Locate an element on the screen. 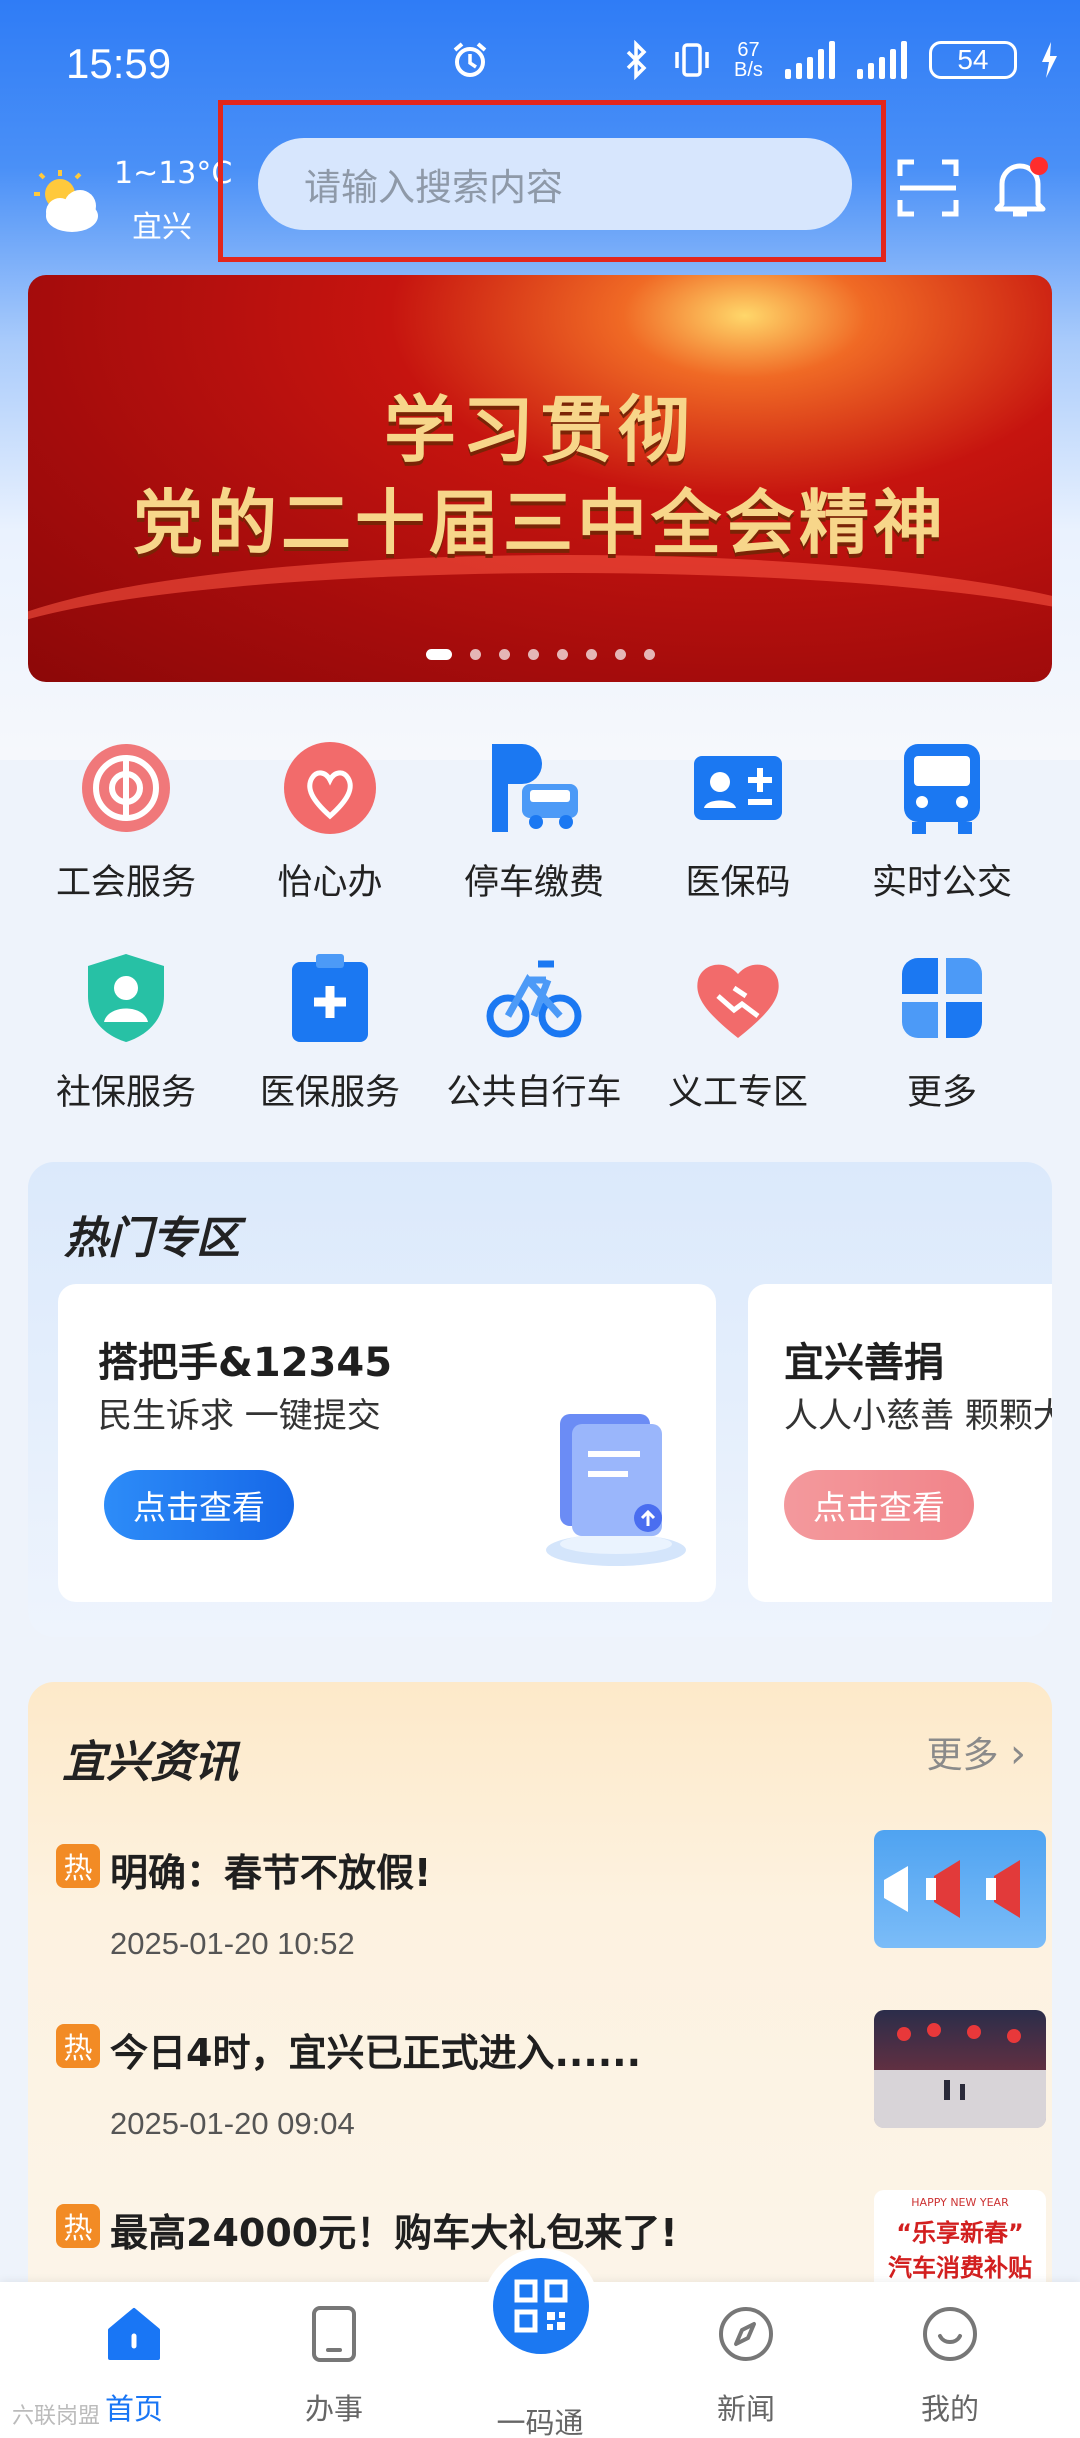  service-label: 社保服务 is located at coordinates (125, 1093).